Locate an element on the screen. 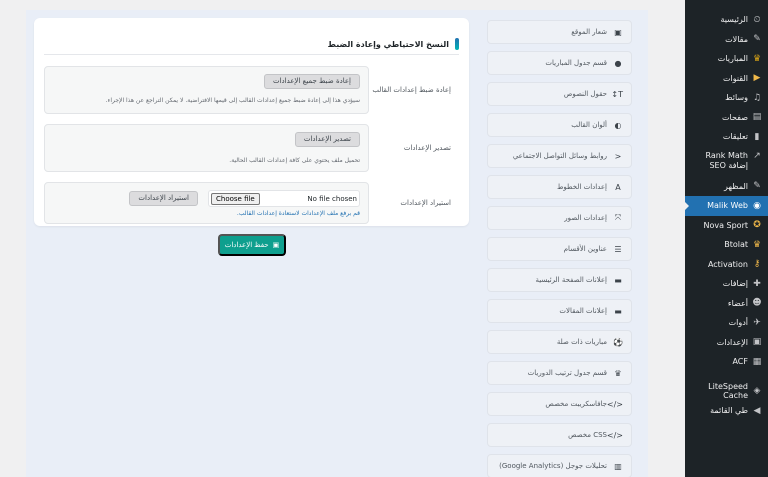 The image size is (768, 477). tab-label: إعدادات الخطوط is located at coordinates (581, 187).